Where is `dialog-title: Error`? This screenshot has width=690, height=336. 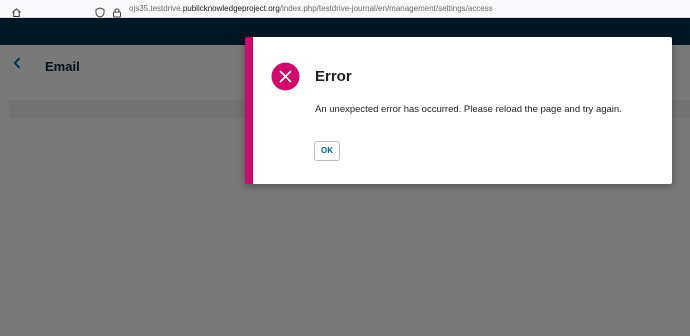
dialog-title: Error is located at coordinates (333, 76).